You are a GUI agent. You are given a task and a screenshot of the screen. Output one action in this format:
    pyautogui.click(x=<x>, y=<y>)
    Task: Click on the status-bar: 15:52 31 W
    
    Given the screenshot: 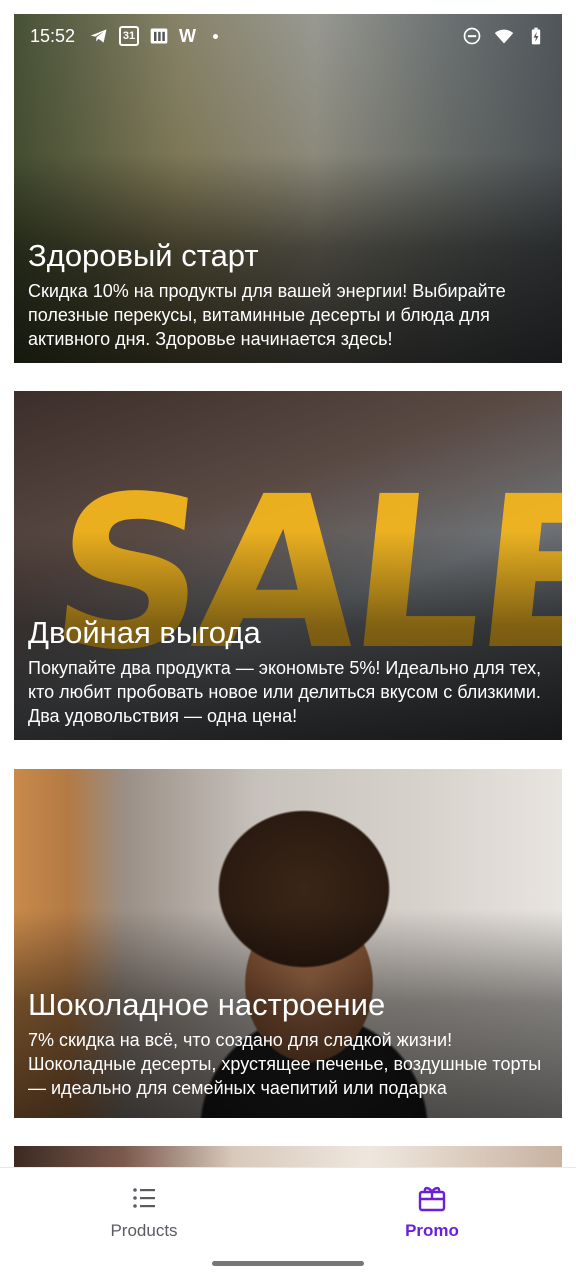 What is the action you would take?
    pyautogui.click(x=288, y=36)
    